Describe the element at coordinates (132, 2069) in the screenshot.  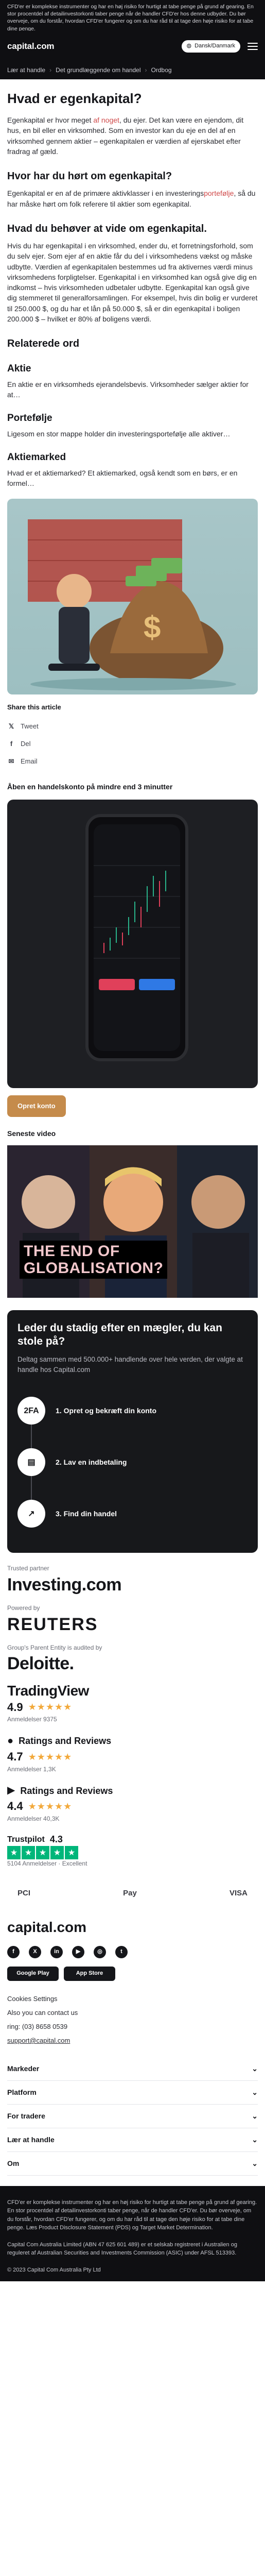
I see `accordion-markets: Markeder ⌄` at that location.